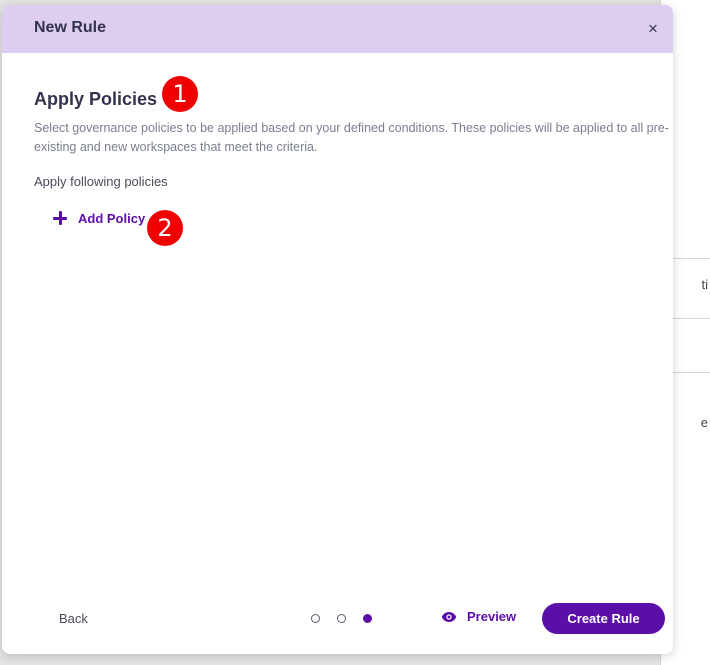  What do you see at coordinates (603, 618) in the screenshot?
I see `create-rule-button: Create Rule` at bounding box center [603, 618].